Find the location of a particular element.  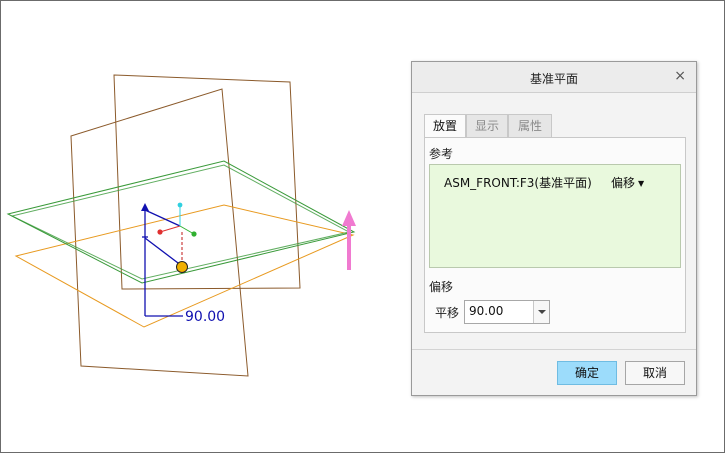

tab-properties: 属性 is located at coordinates (530, 126).